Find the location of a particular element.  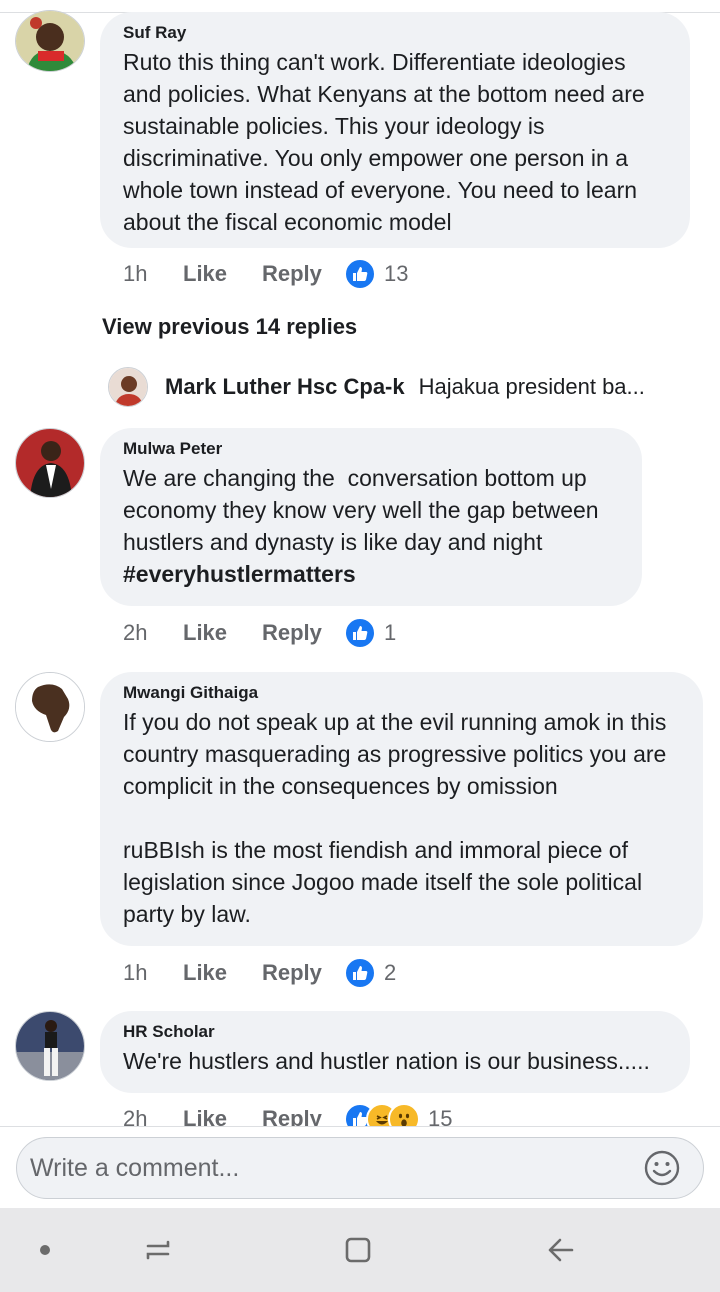

comment-actions: 2h Like Reply 1 is located at coordinates (259, 633).